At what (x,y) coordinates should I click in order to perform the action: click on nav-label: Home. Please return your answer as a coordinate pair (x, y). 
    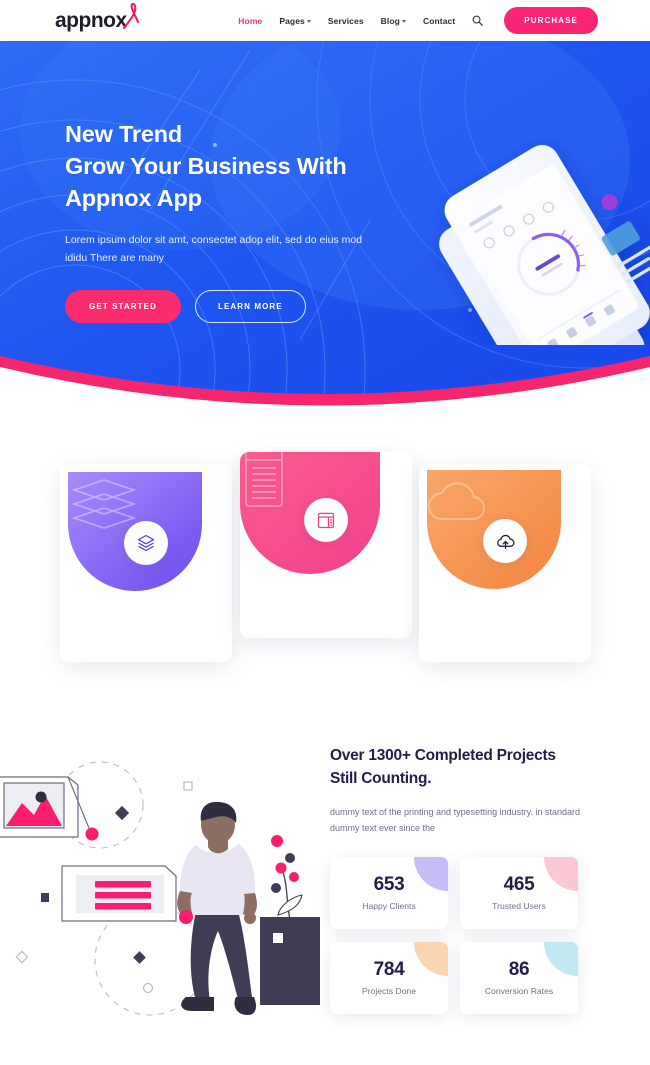
    Looking at the image, I should click on (250, 20).